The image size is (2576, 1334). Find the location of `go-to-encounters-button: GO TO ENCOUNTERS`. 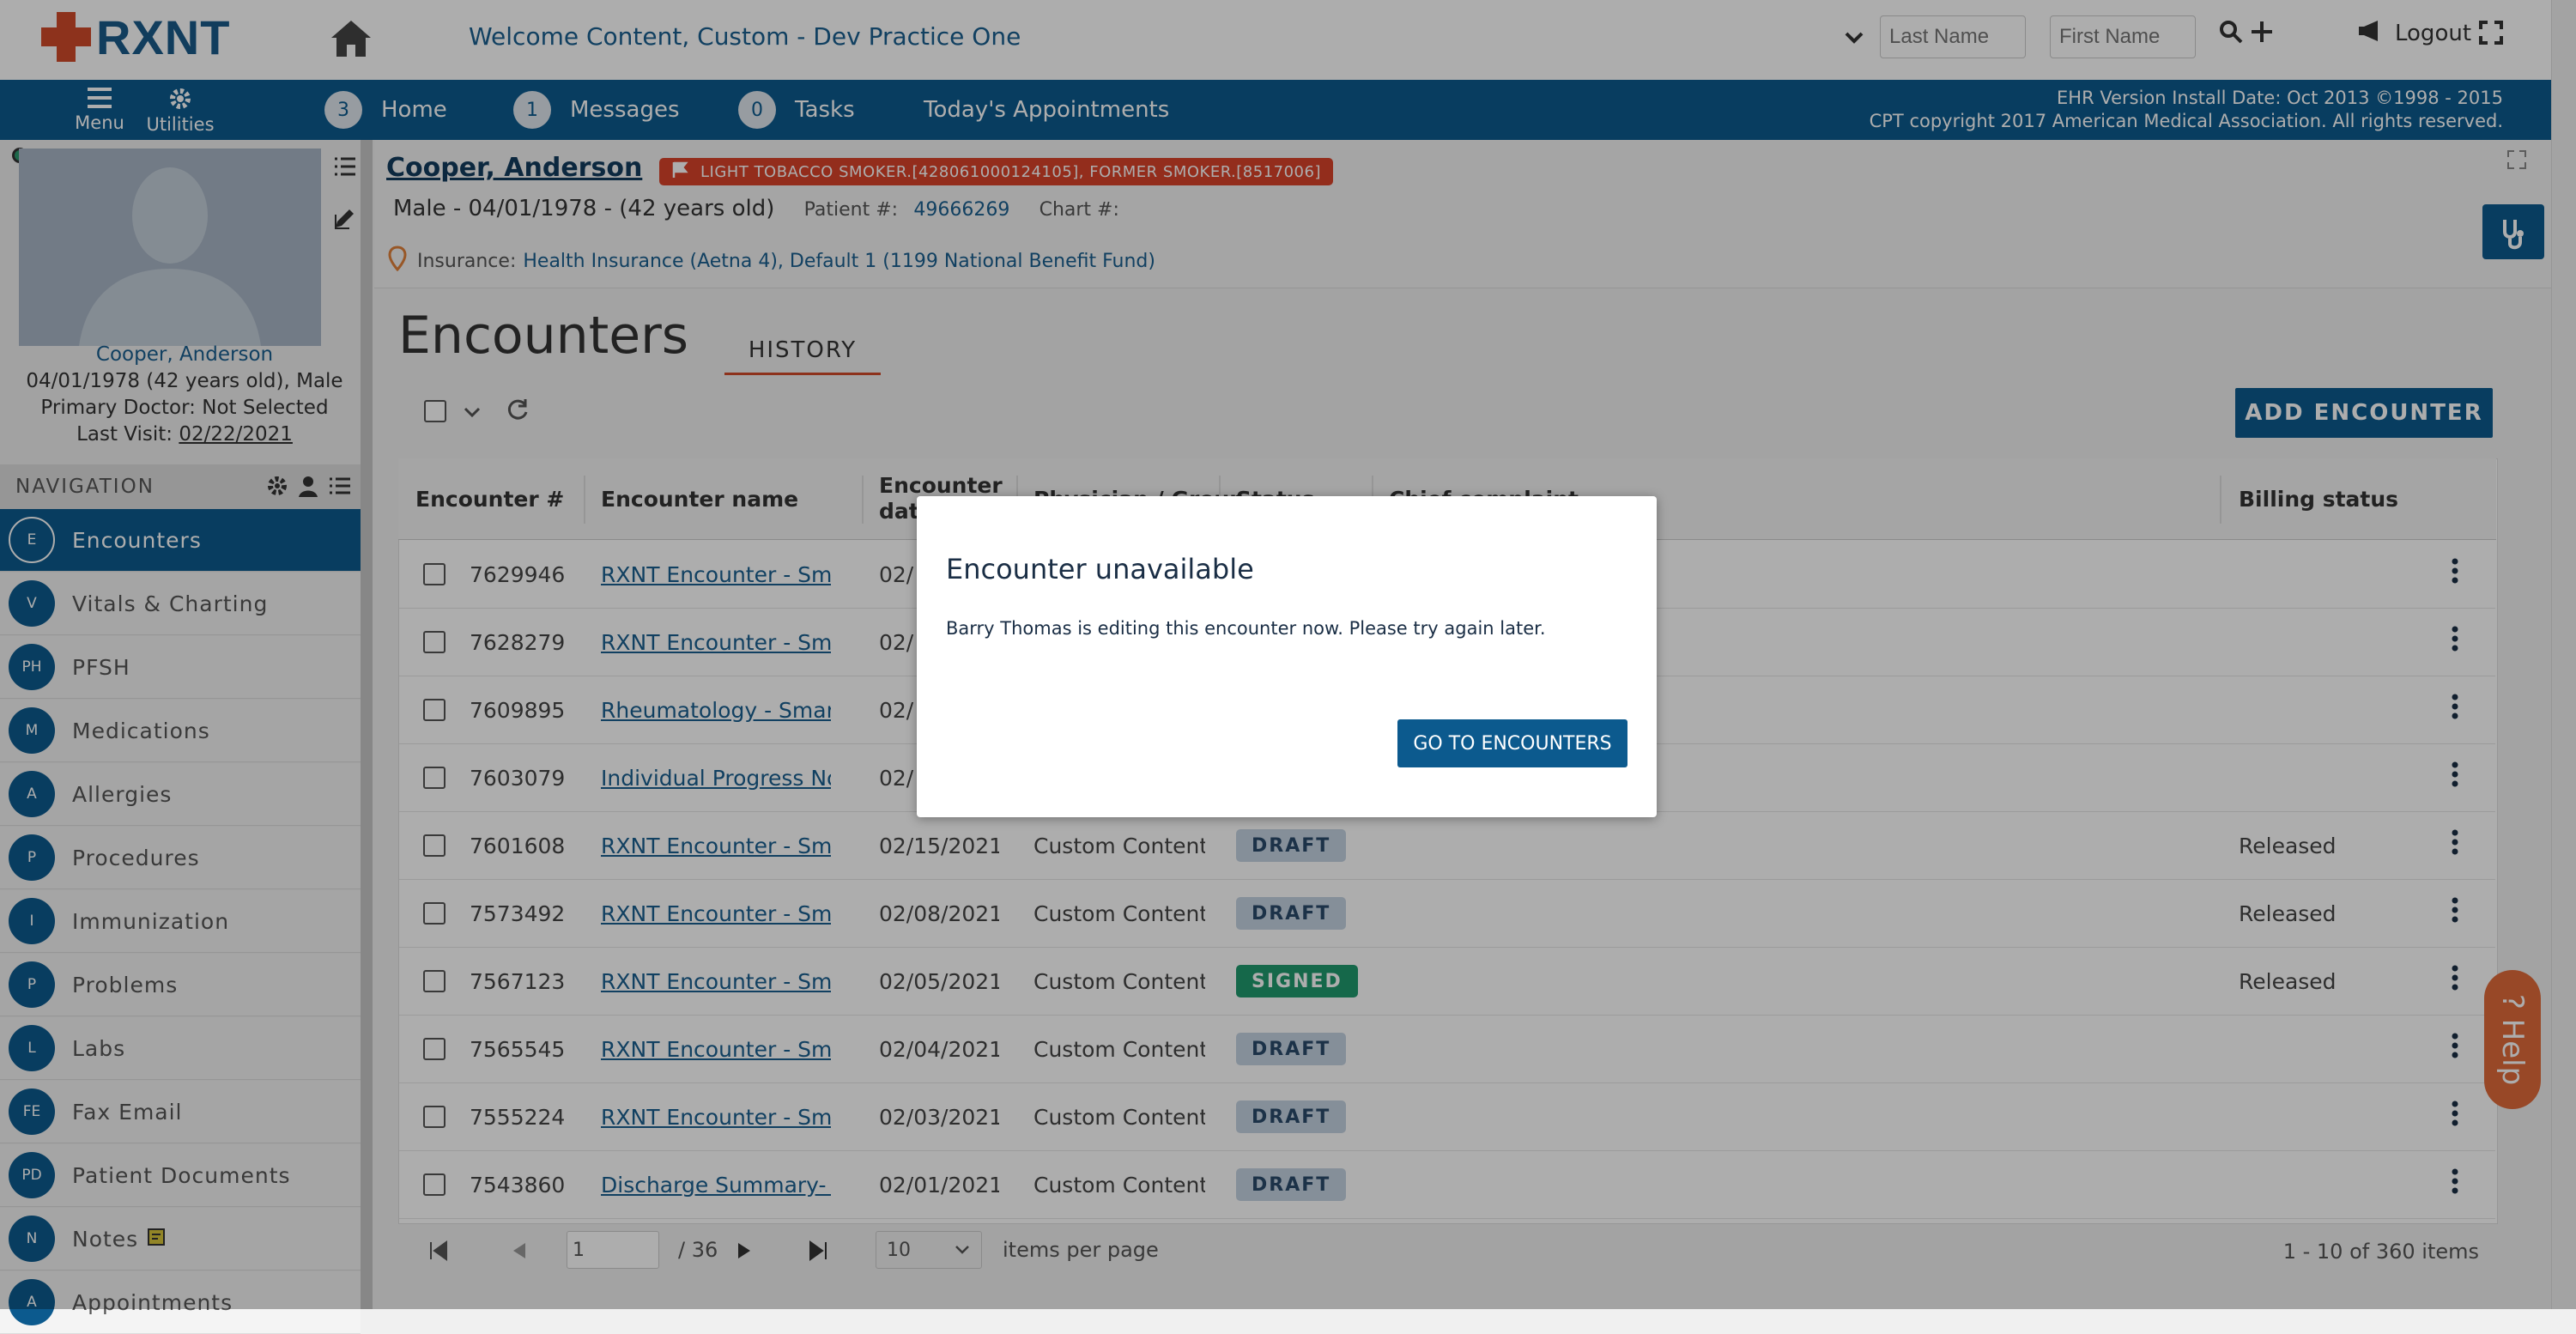

go-to-encounters-button: GO TO ENCOUNTERS is located at coordinates (1512, 743).